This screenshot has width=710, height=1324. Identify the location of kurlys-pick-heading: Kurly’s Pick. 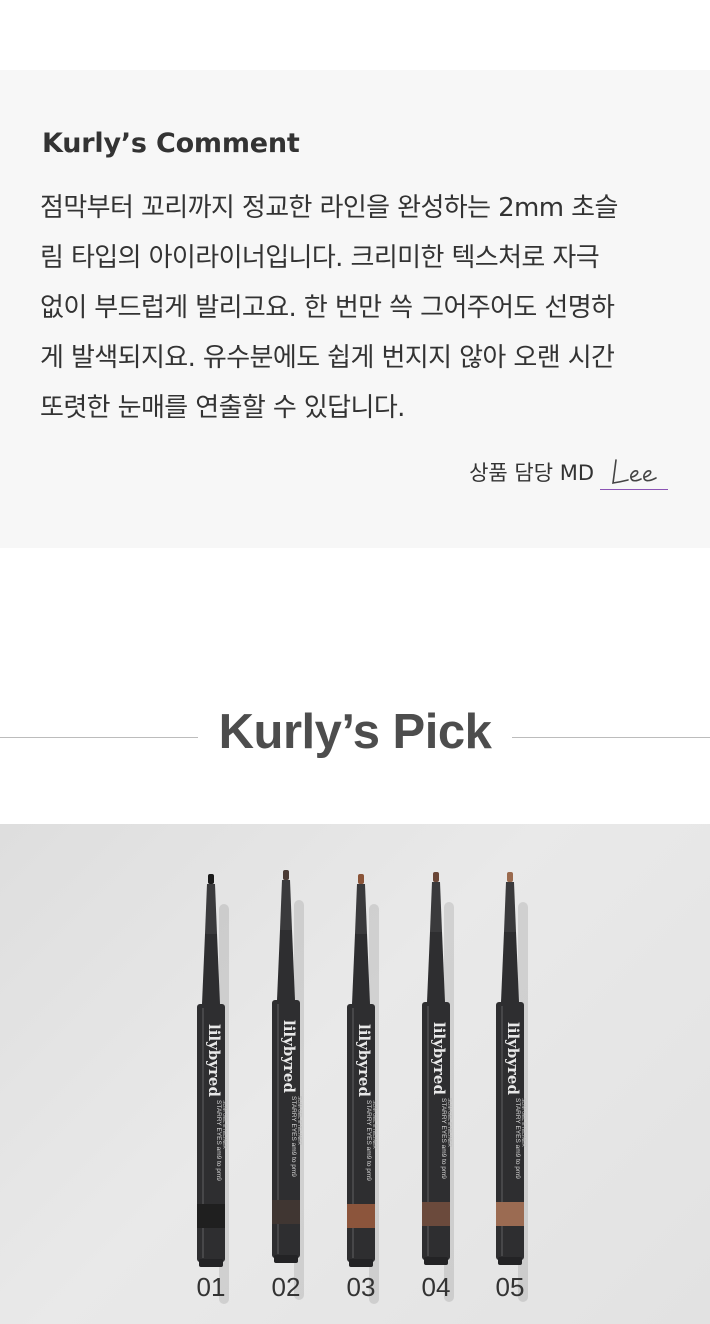
(355, 737).